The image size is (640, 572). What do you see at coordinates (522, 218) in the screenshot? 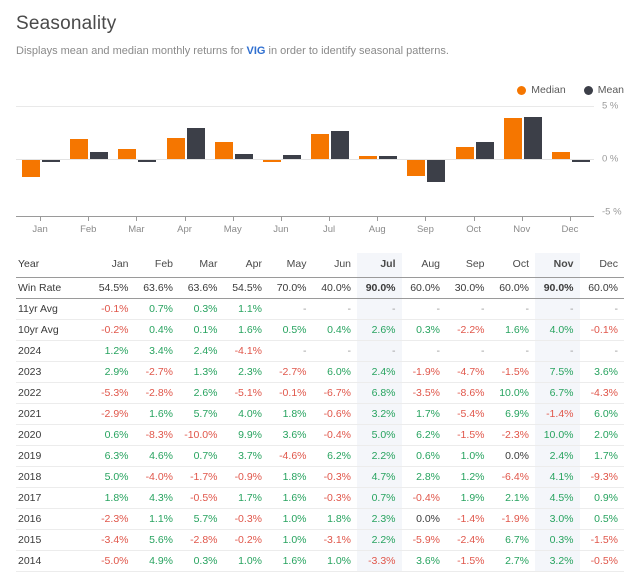
I see `chart-x-tick` at bounding box center [522, 218].